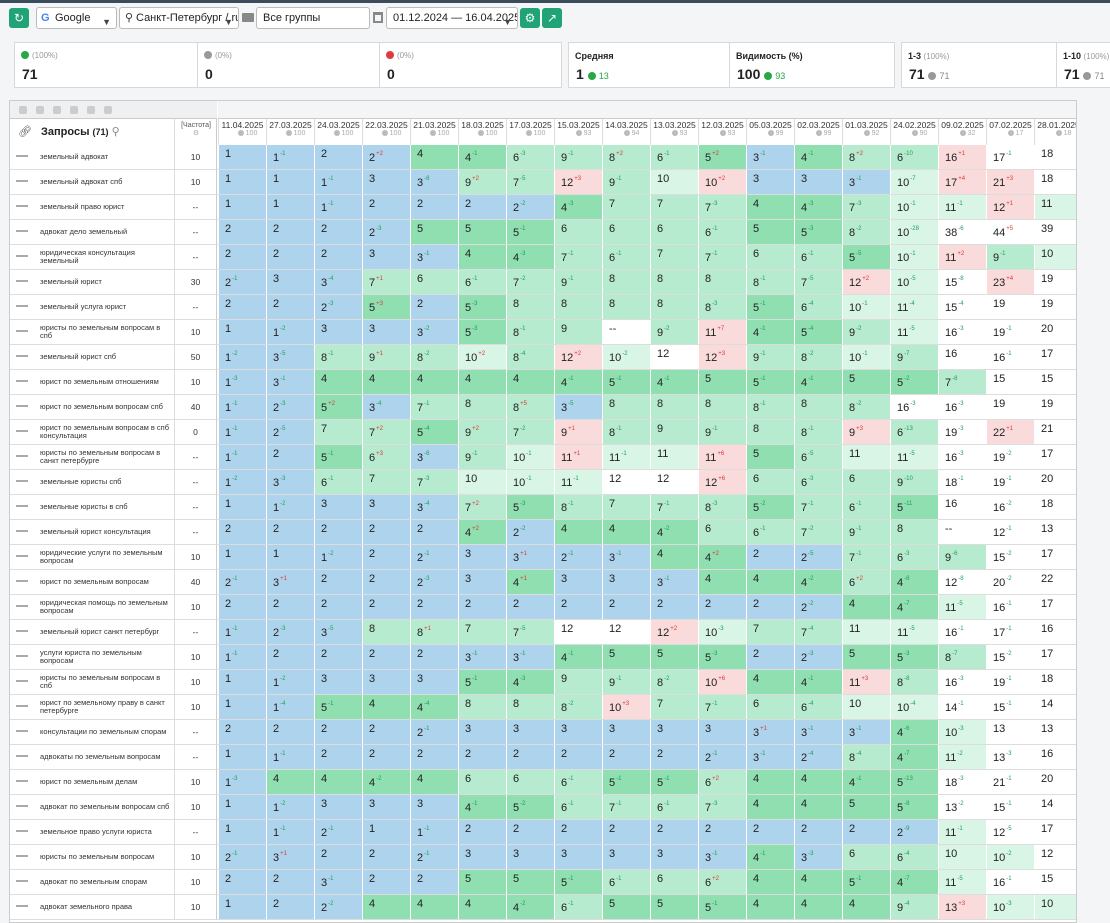 The image size is (1110, 923). I want to click on position-cell: 3-3, so click(818, 857).